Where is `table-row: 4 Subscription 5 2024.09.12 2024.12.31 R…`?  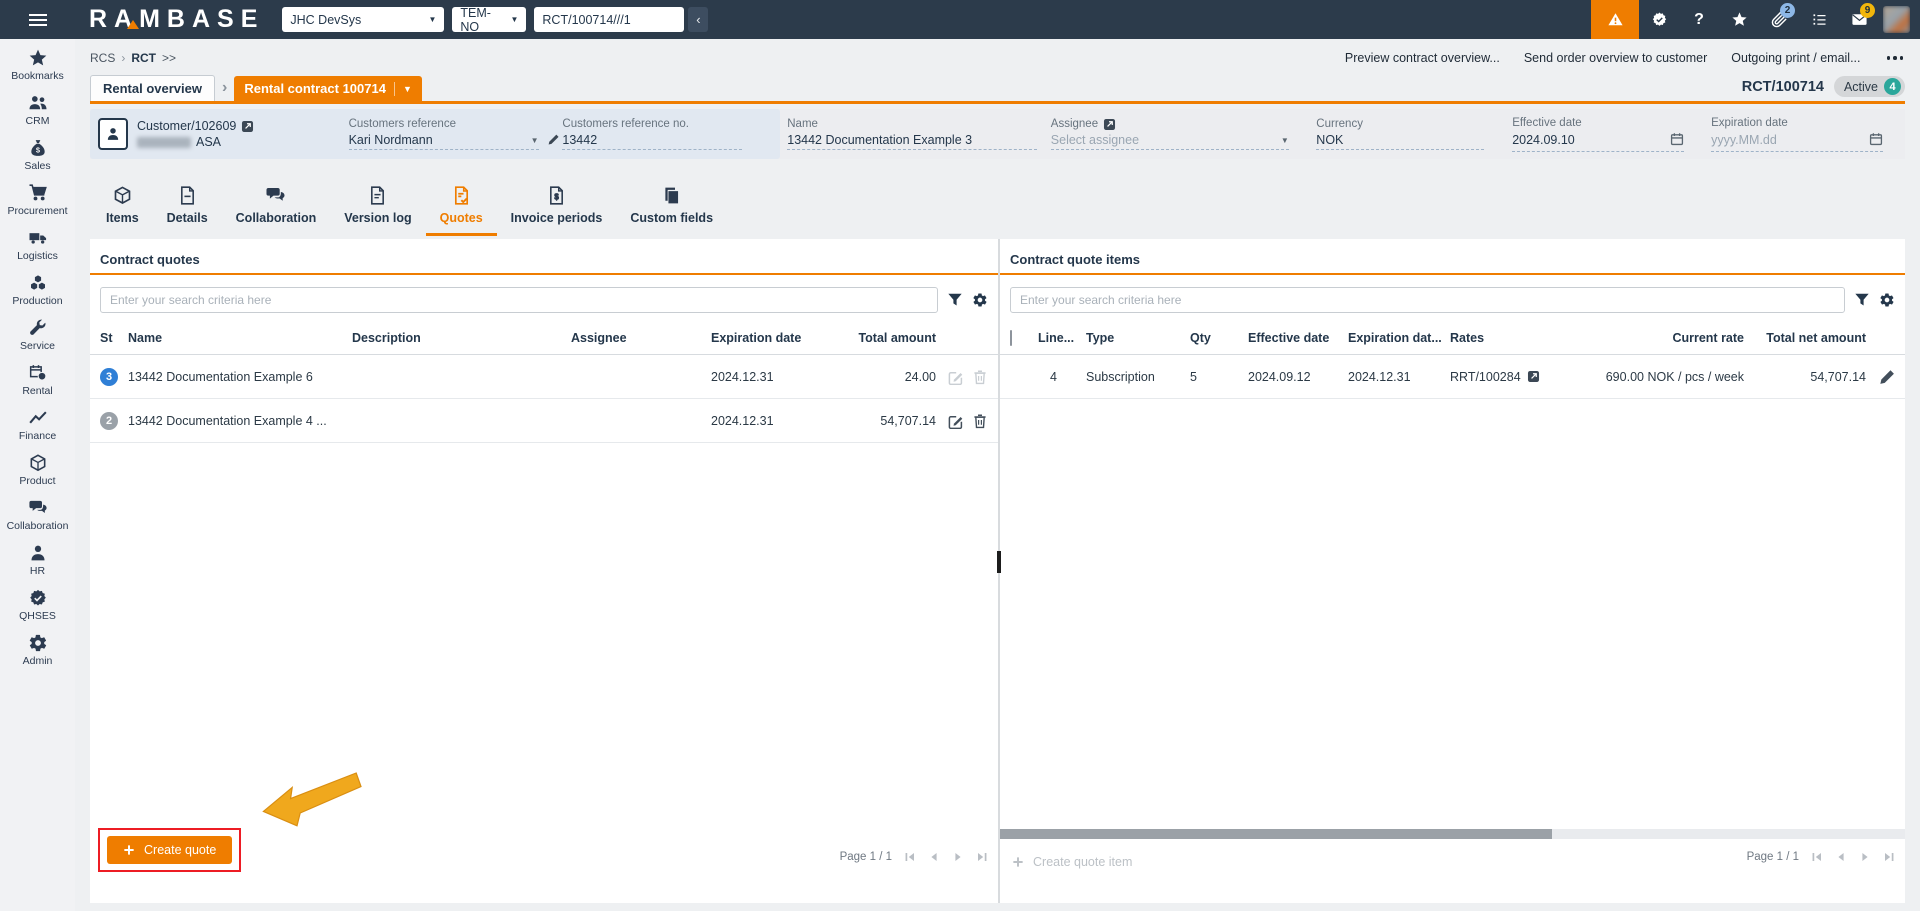 table-row: 4 Subscription 5 2024.09.12 2024.12.31 R… is located at coordinates (1452, 377).